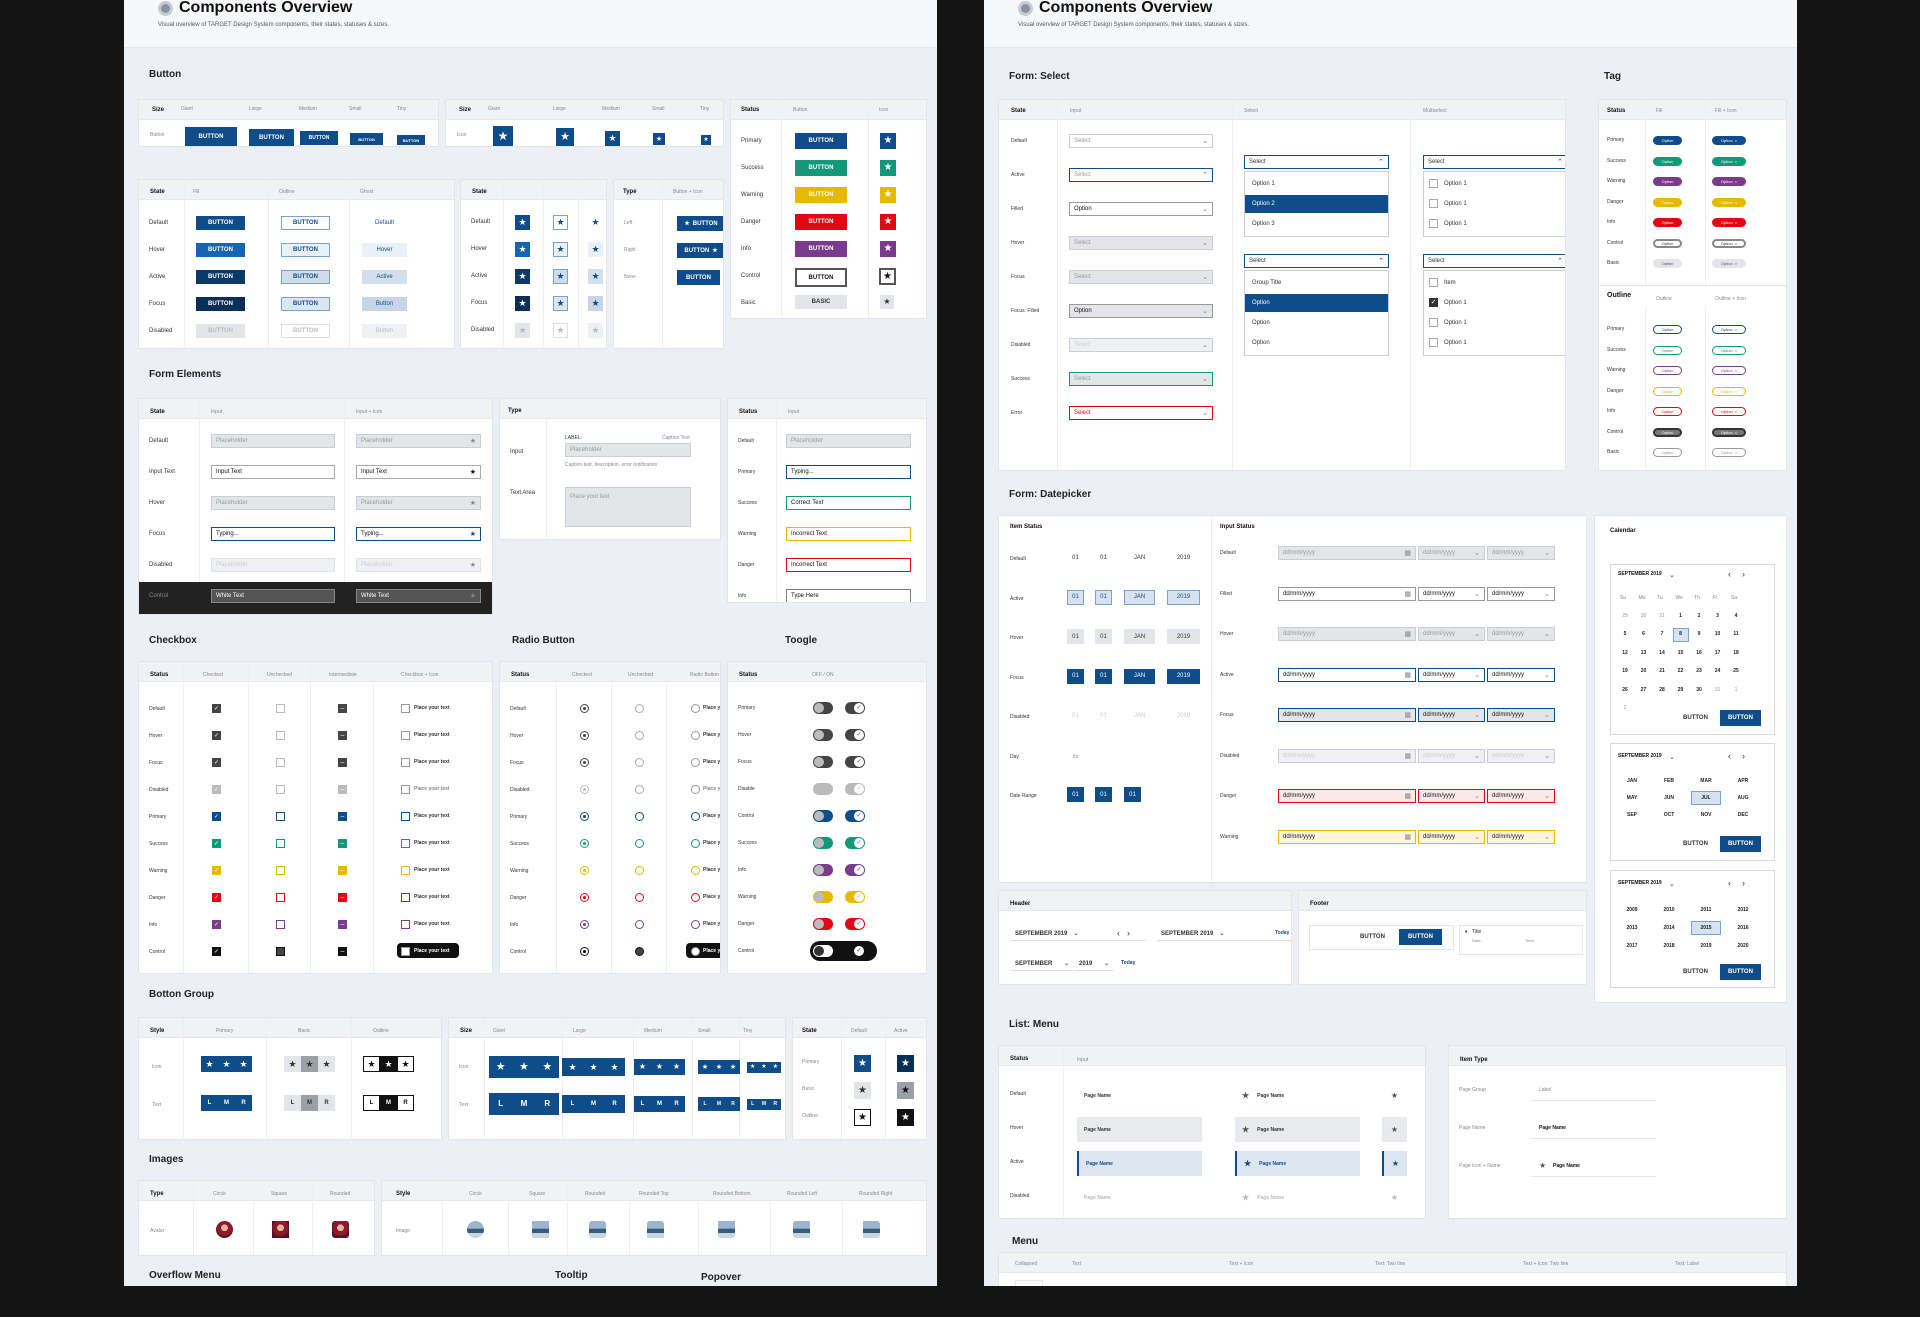  I want to click on calendar-month-cell: AUG, so click(1743, 798).